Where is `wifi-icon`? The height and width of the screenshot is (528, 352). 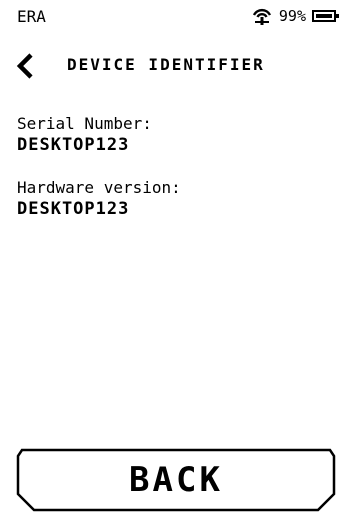 wifi-icon is located at coordinates (262, 16).